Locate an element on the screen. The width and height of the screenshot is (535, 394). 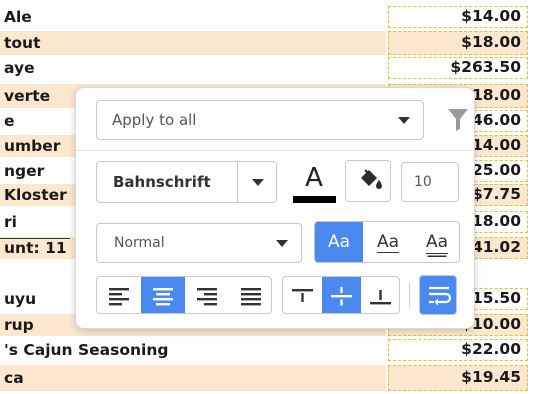
case-normal-label: Aa is located at coordinates (339, 242).